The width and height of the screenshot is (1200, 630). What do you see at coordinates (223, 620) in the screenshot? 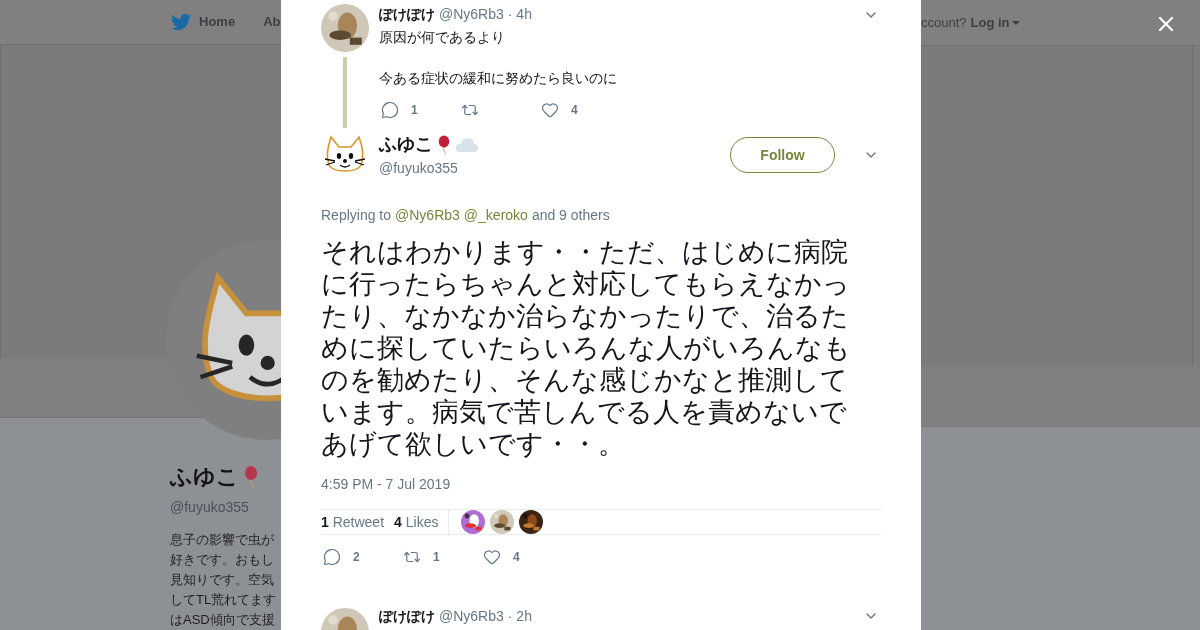
I see `bio-line: はASD傾向で支援` at bounding box center [223, 620].